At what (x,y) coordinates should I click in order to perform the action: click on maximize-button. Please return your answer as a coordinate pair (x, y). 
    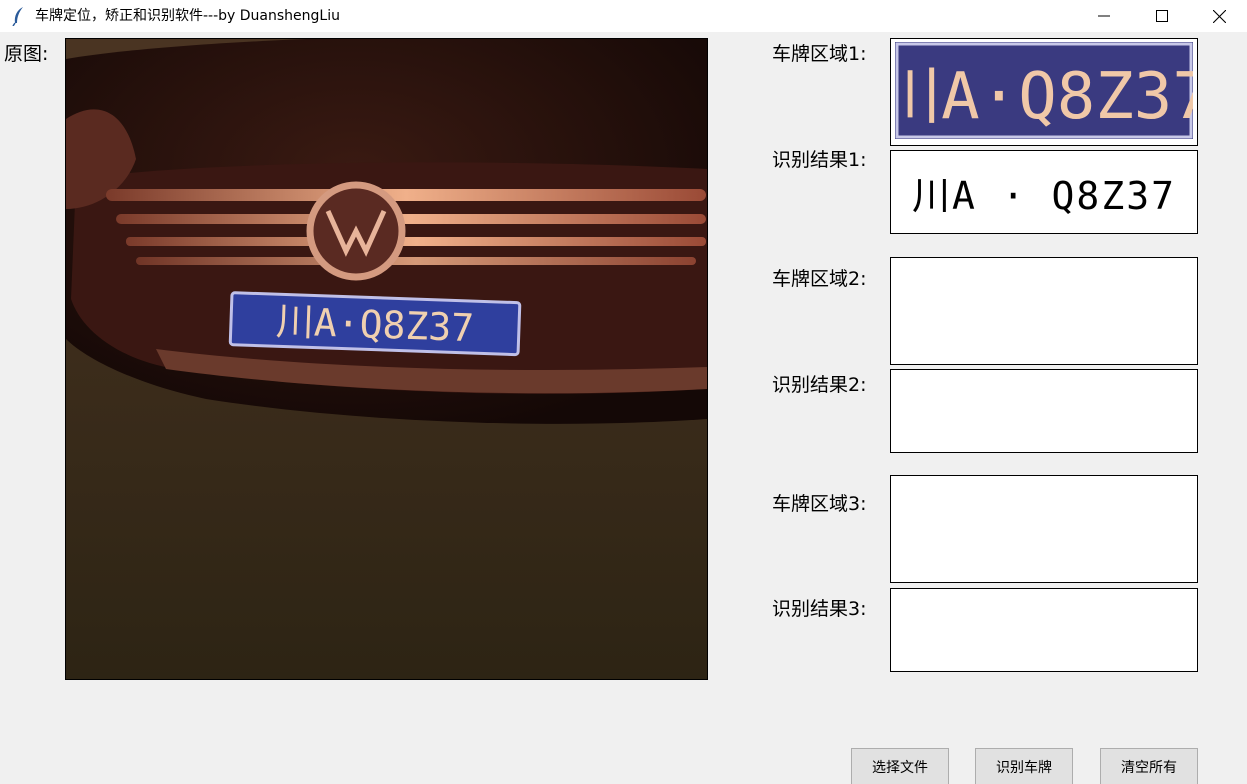
    Looking at the image, I should click on (1162, 16).